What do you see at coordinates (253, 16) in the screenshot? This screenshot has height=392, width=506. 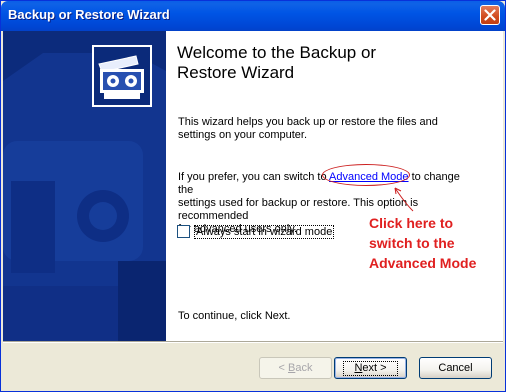 I see `title-bar: Backup or Restore Wizard` at bounding box center [253, 16].